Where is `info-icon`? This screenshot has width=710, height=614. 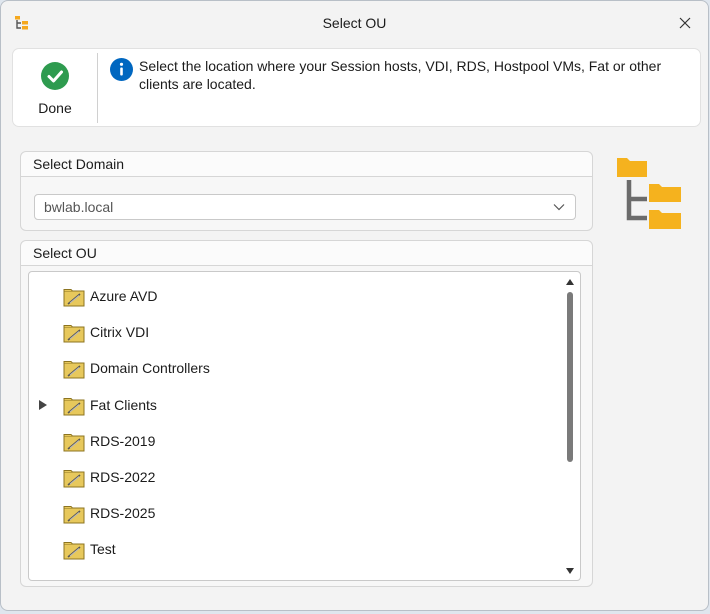
info-icon is located at coordinates (121, 69).